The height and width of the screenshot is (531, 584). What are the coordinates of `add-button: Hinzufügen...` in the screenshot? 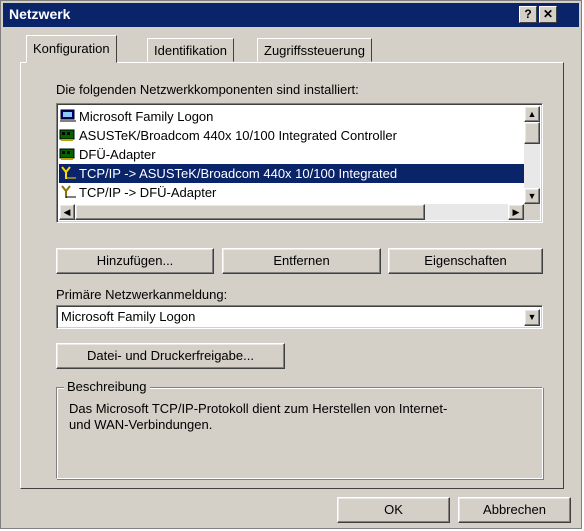 It's located at (135, 261).